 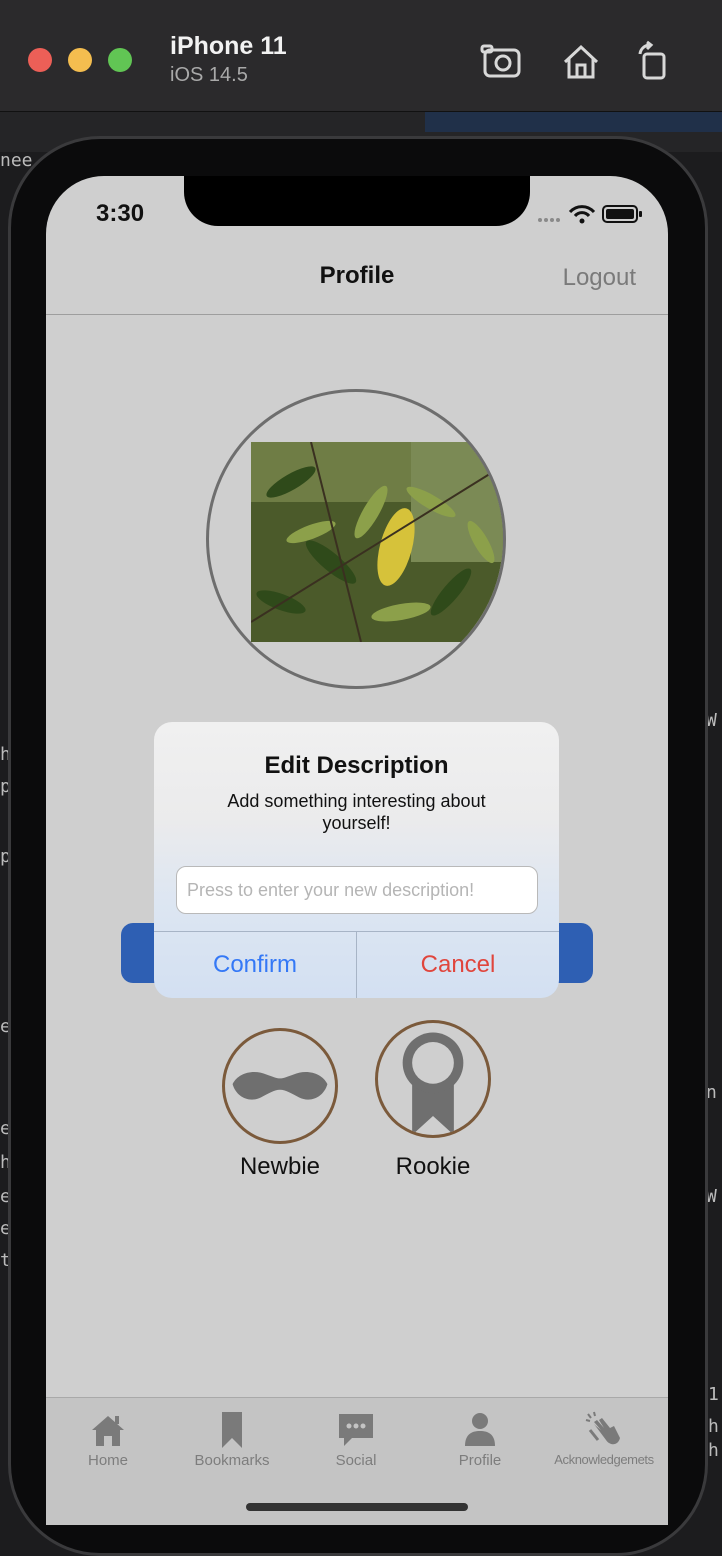 What do you see at coordinates (502, 62) in the screenshot?
I see `screenshot-icon` at bounding box center [502, 62].